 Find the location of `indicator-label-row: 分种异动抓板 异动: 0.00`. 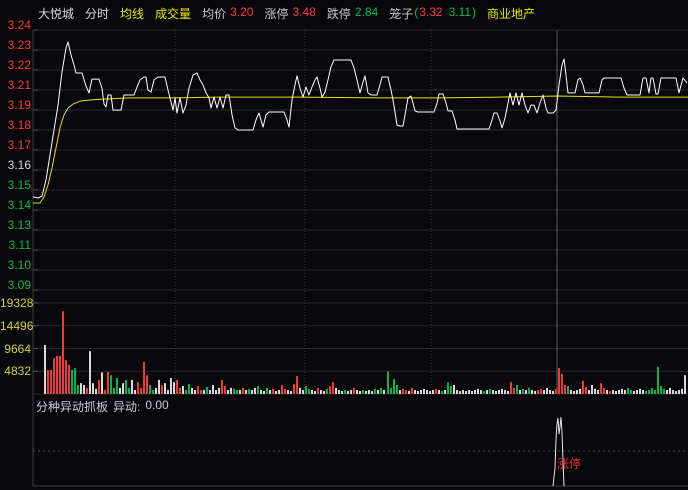

indicator-label-row: 分种异动抓板 异动: 0.00 is located at coordinates (102, 406).